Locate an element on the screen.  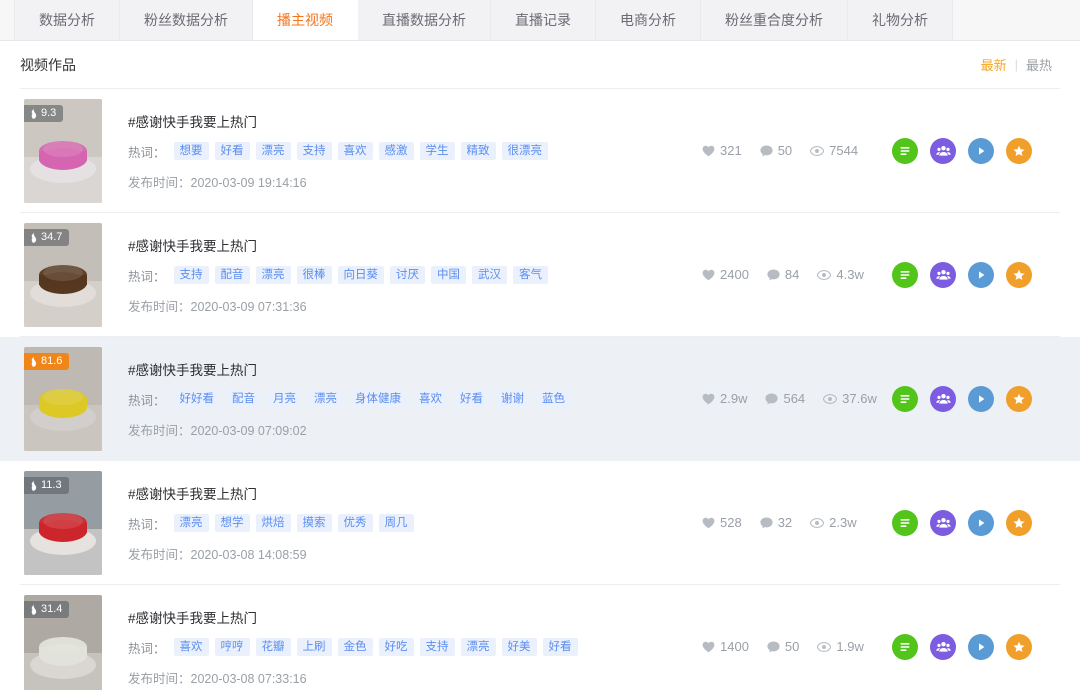
sort-hottest: 最热 is located at coordinates (1039, 64).